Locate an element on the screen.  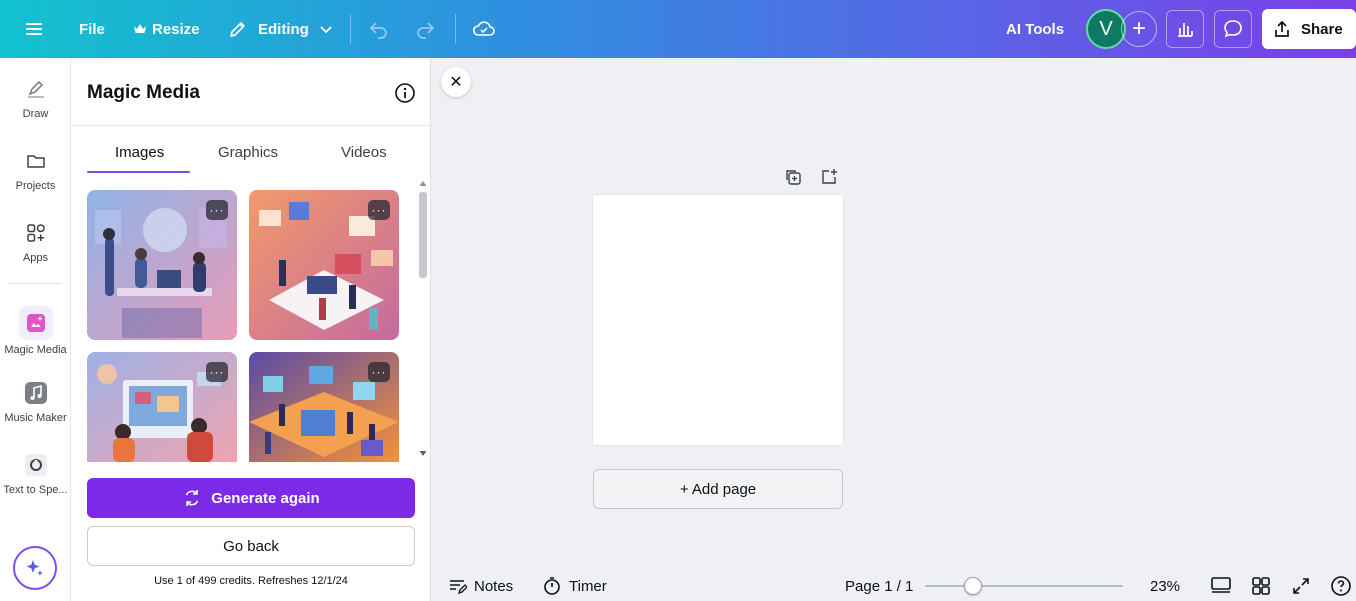
music-note-icon is located at coordinates (36, 393).